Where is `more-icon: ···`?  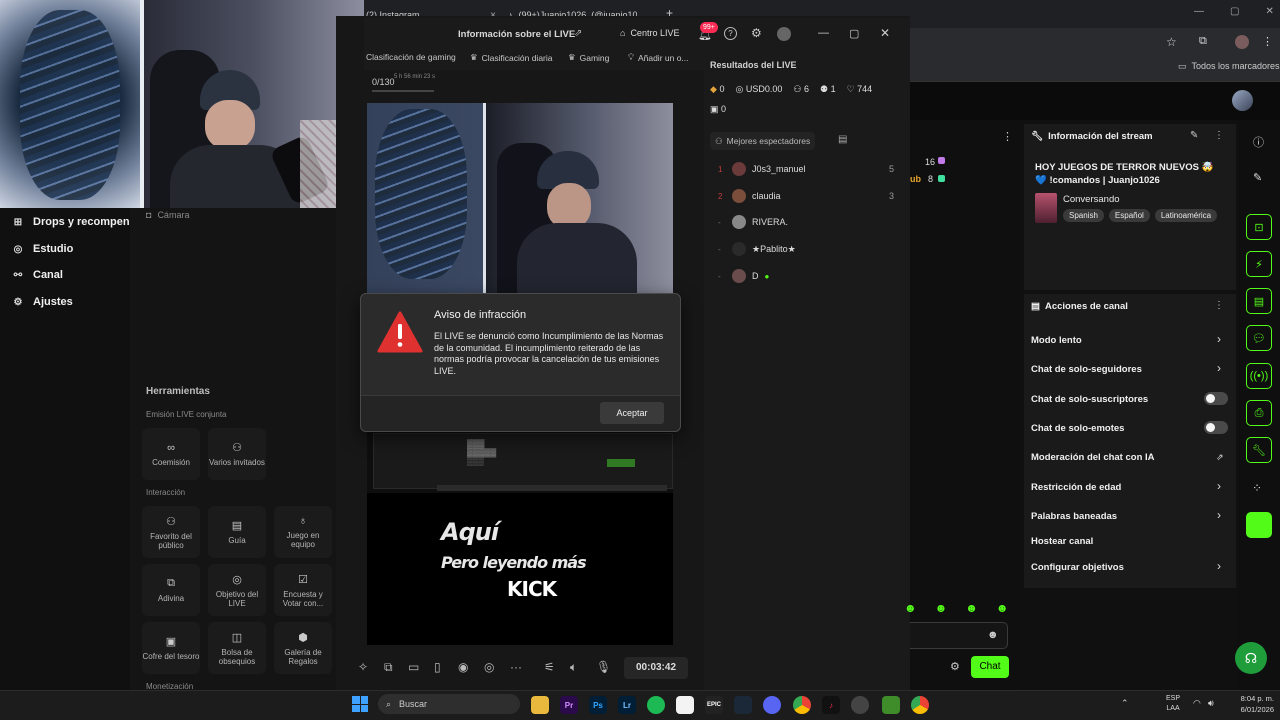
more-icon: ··· is located at coordinates (516, 667).